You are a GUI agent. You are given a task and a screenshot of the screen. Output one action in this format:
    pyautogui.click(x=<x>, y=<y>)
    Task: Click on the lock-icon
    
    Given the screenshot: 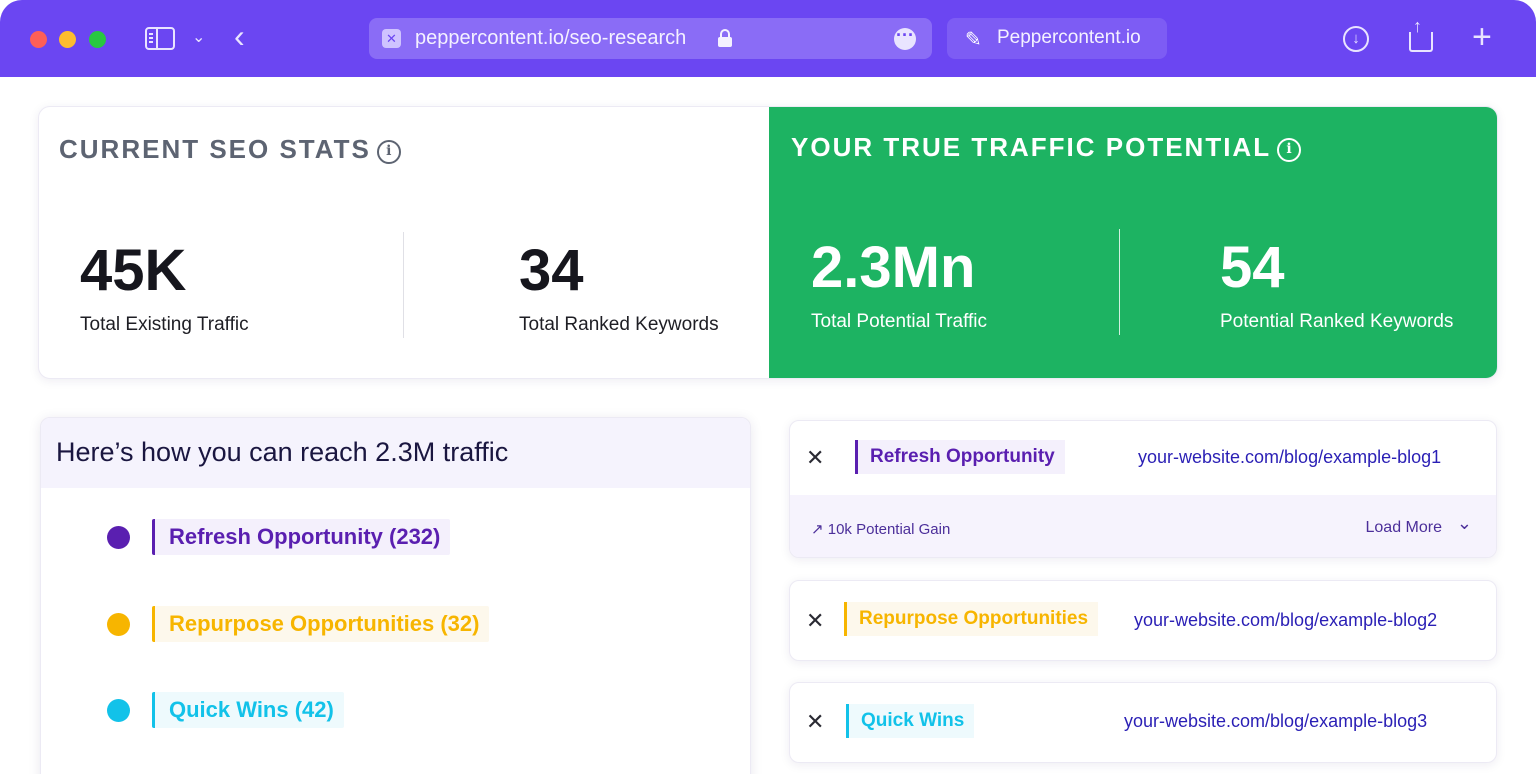 What is the action you would take?
    pyautogui.click(x=725, y=38)
    